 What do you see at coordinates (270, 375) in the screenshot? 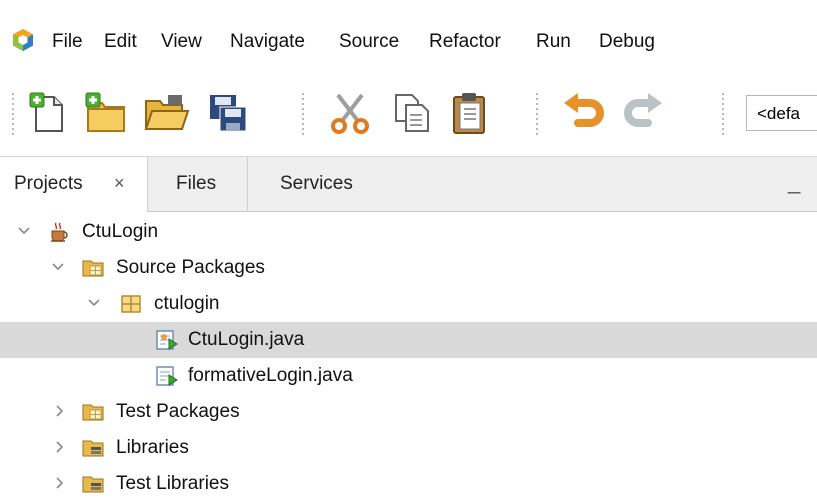
I see `tree-node-label: formativeLogin.java` at bounding box center [270, 375].